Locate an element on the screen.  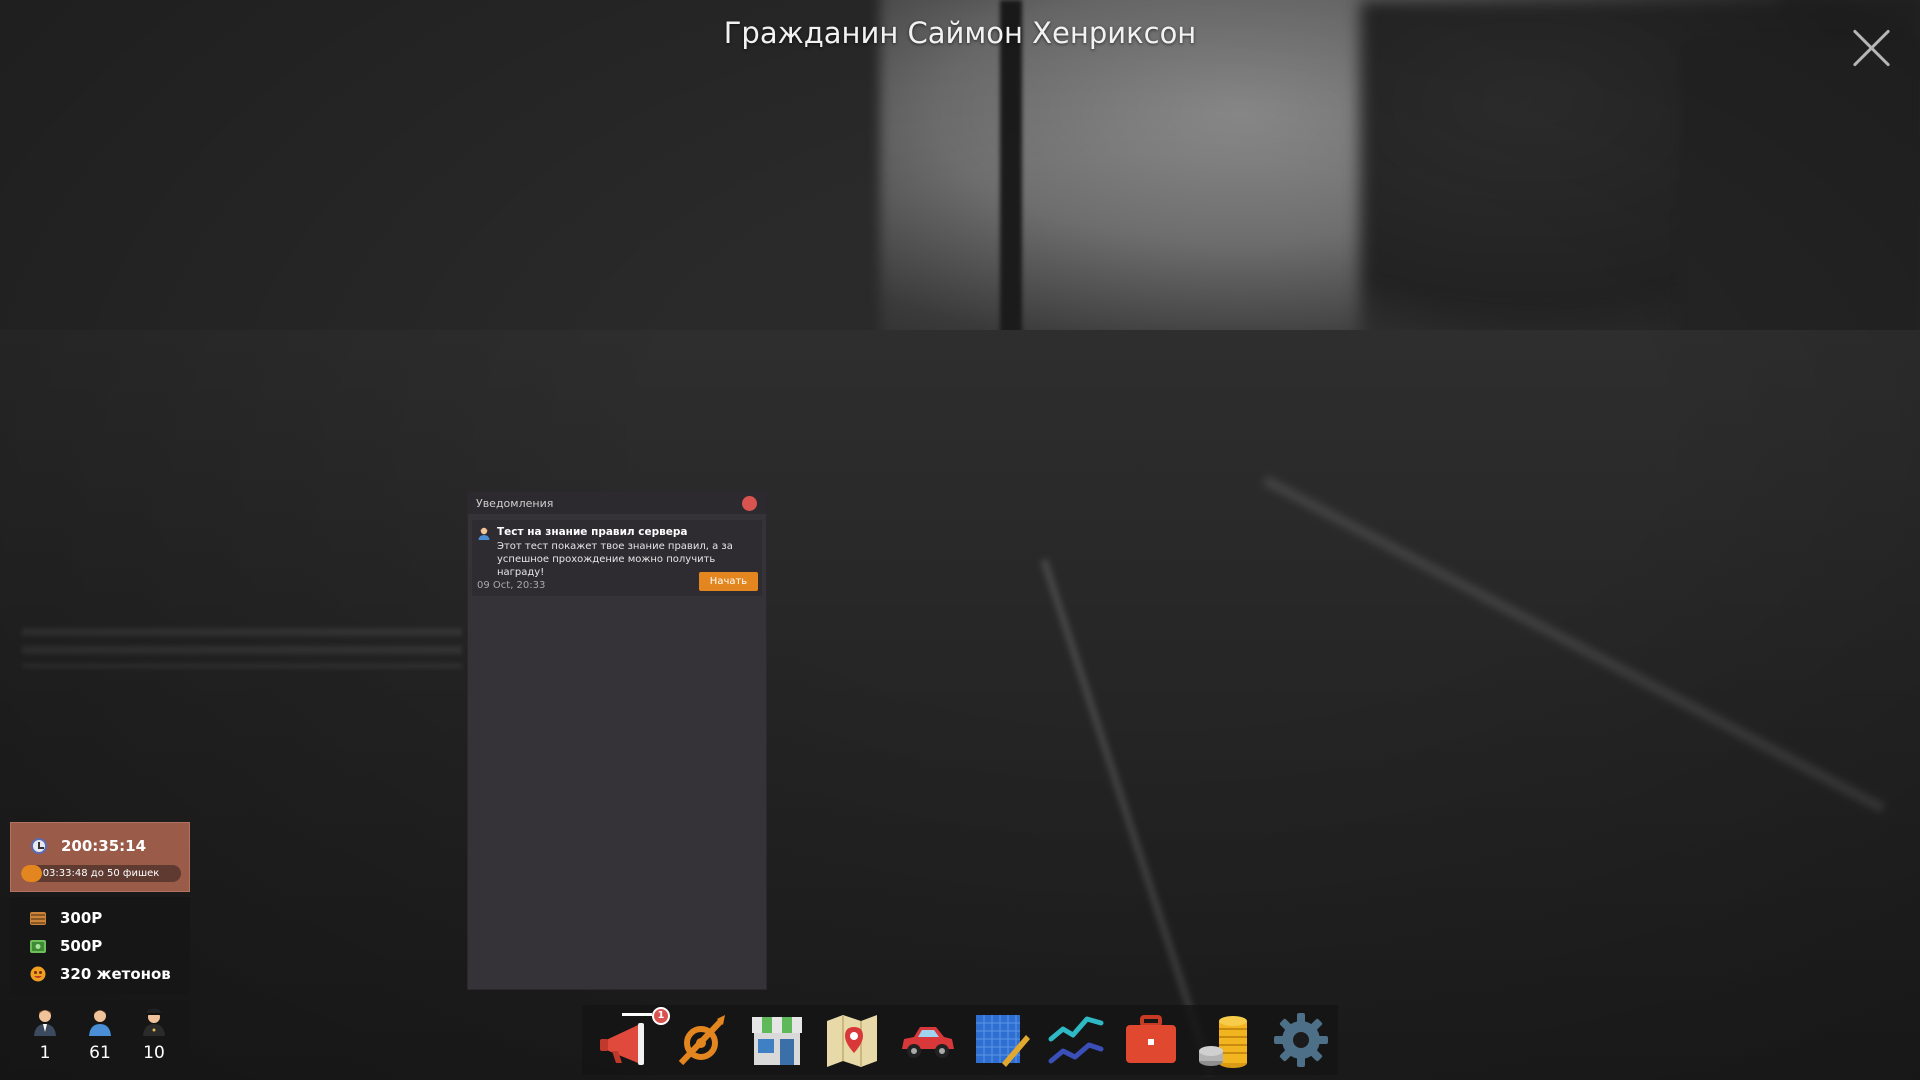
bank-value: 500Р is located at coordinates (81, 946).